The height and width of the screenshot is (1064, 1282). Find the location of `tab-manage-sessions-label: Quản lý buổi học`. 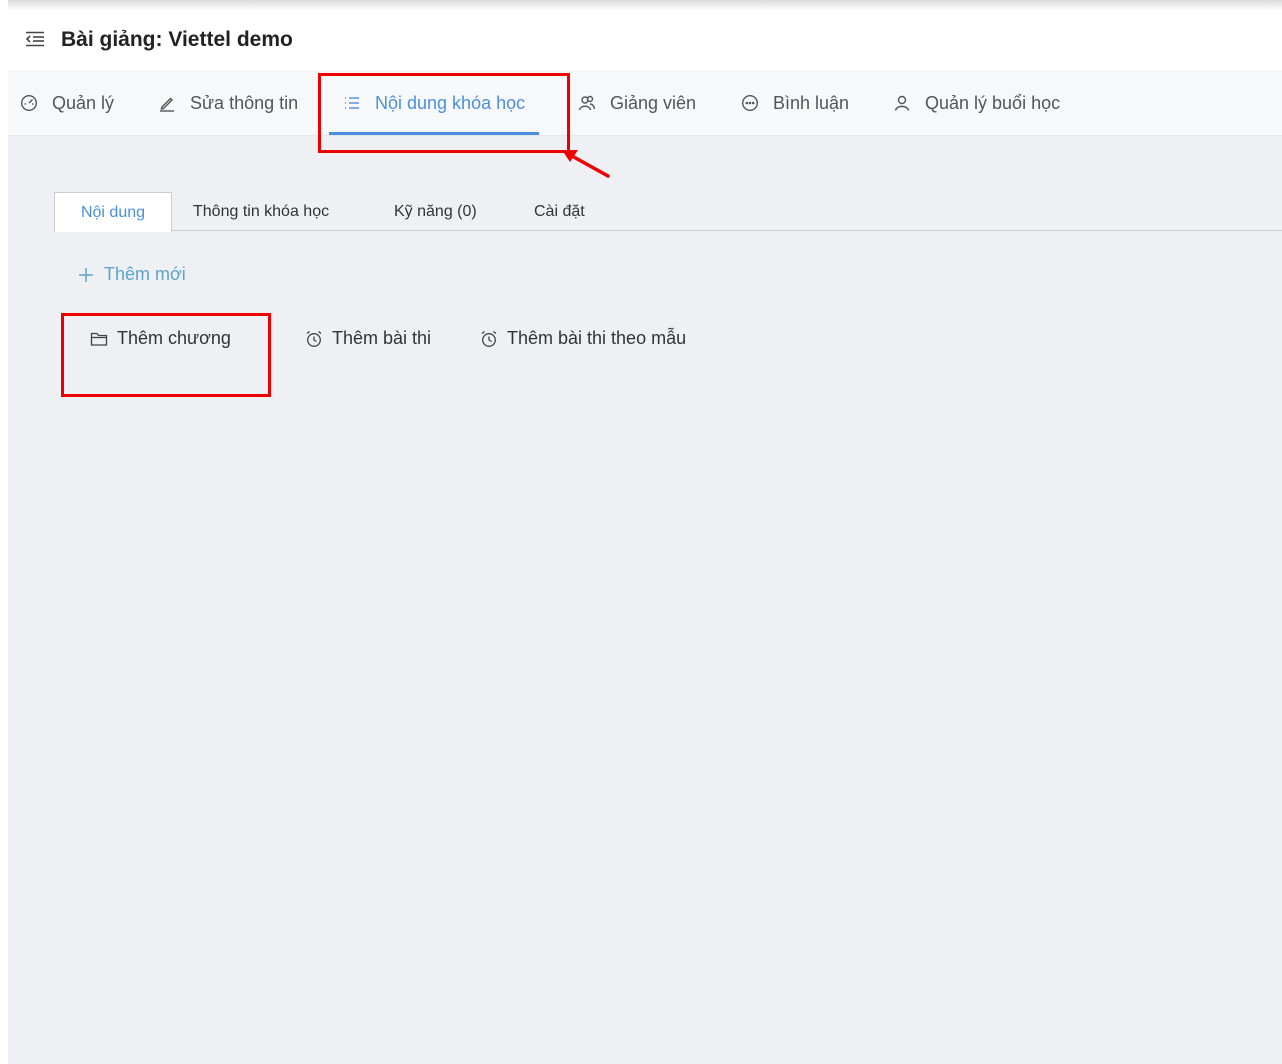

tab-manage-sessions-label: Quản lý buổi học is located at coordinates (993, 102).